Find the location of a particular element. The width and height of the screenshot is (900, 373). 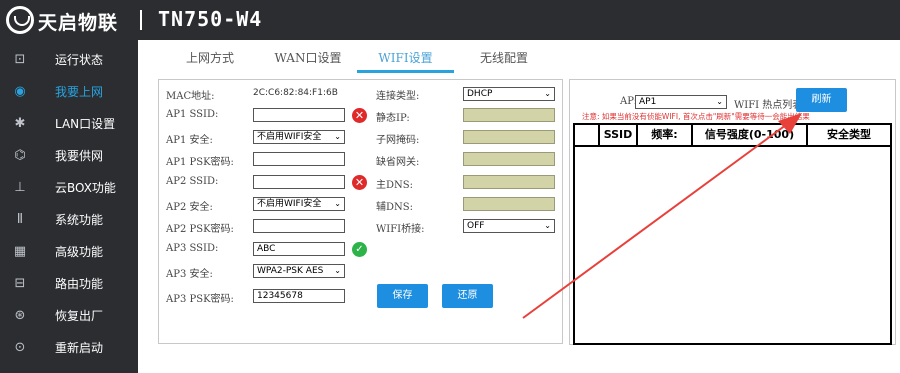

subnet-mask-input is located at coordinates (509, 137).